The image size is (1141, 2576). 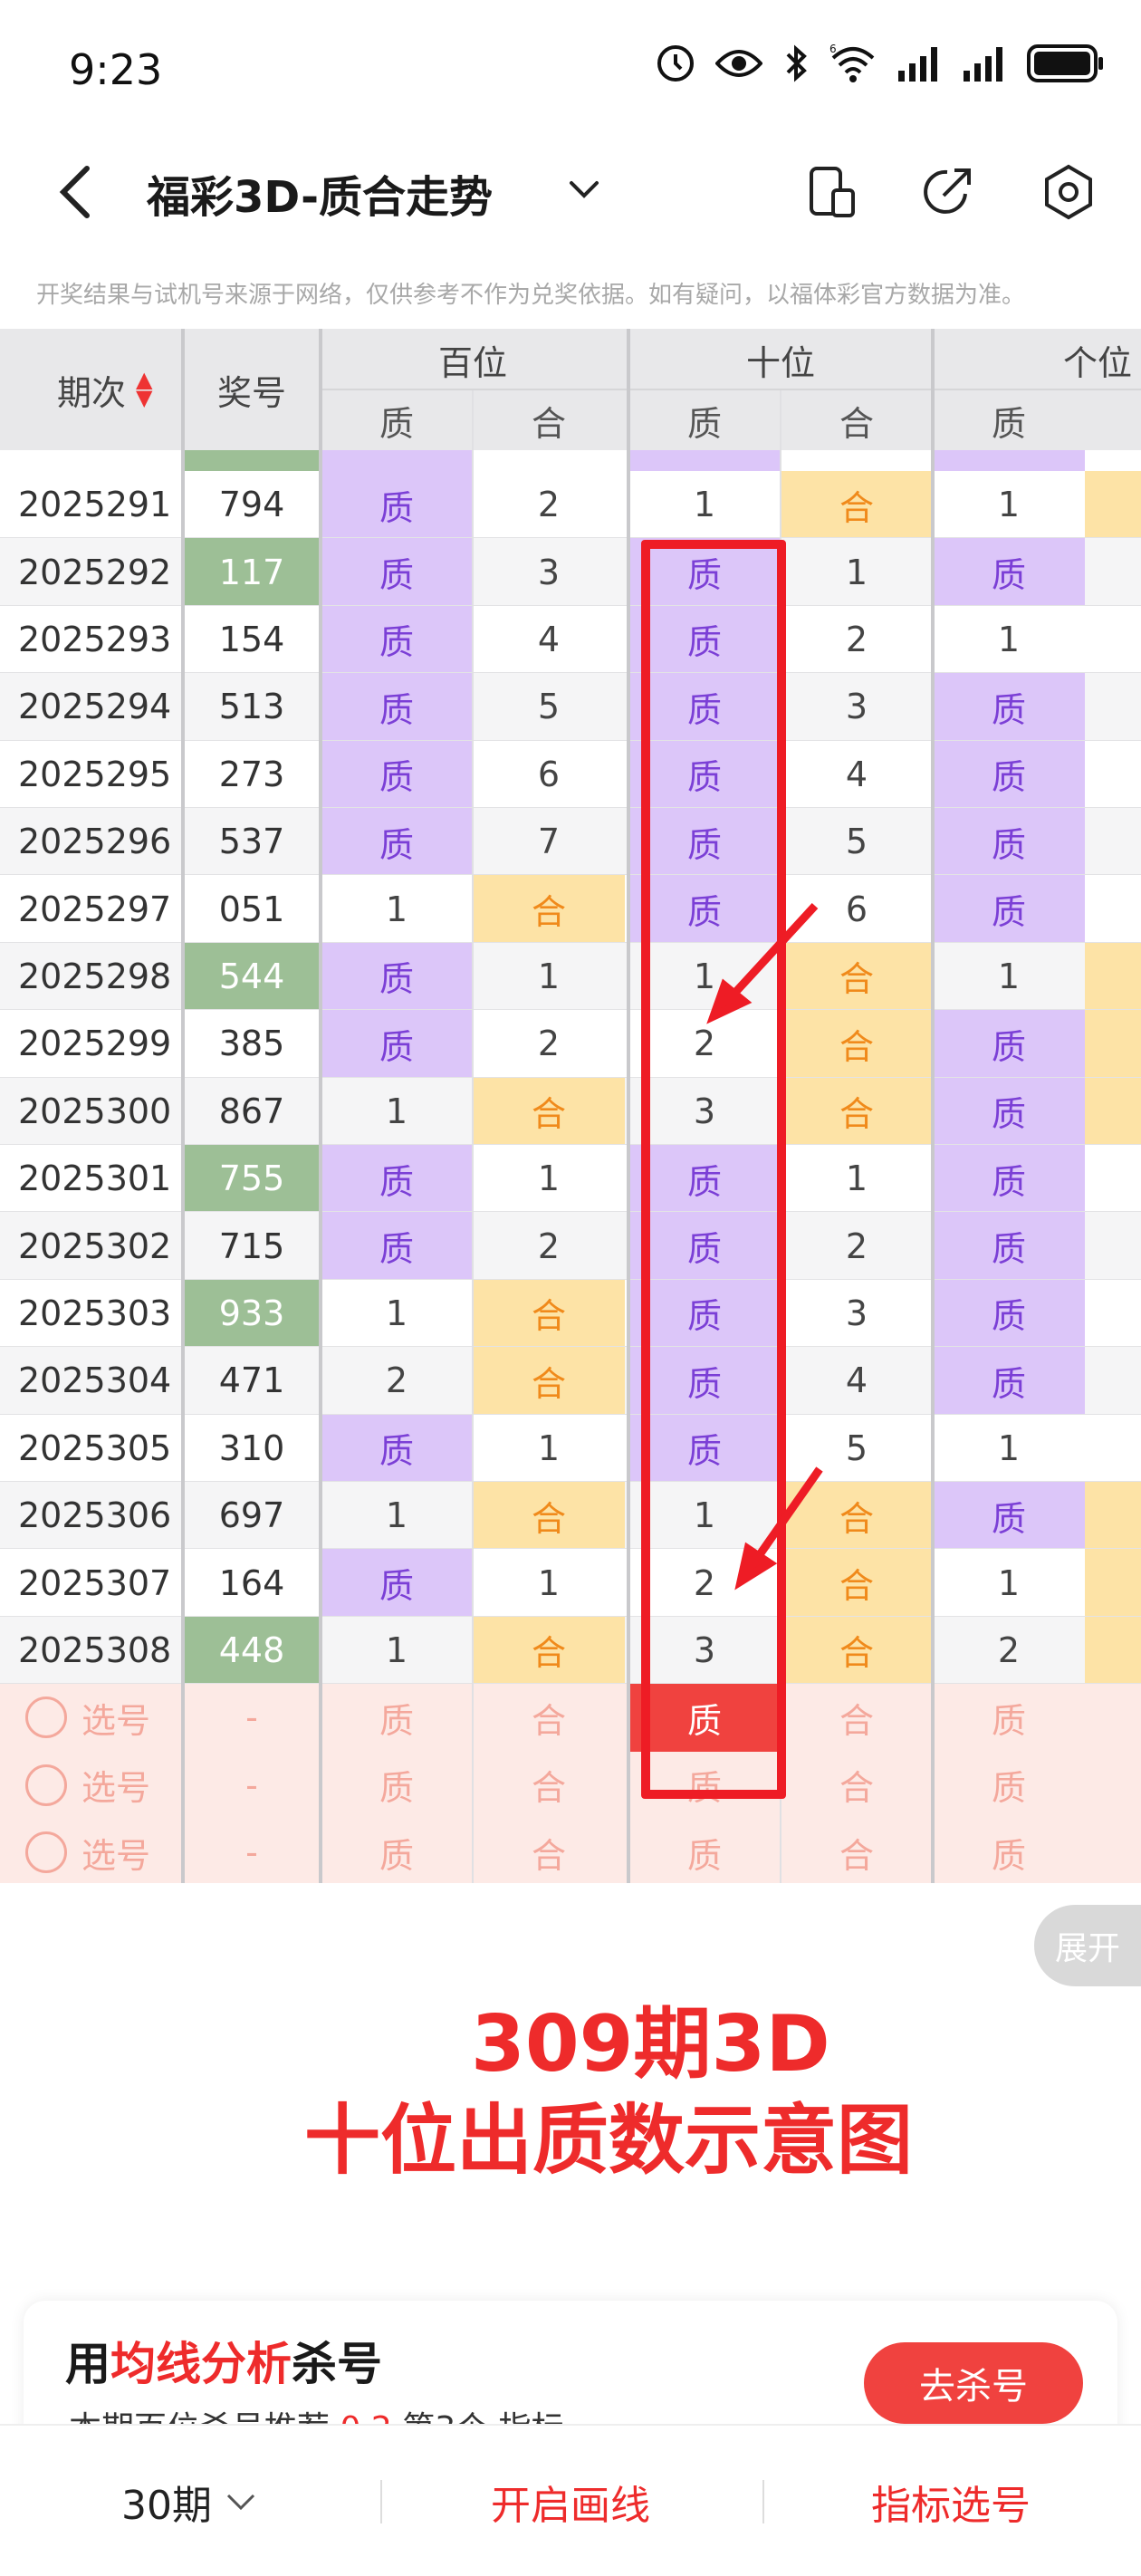 I want to click on period-selector: 30期, so click(x=190, y=2501).